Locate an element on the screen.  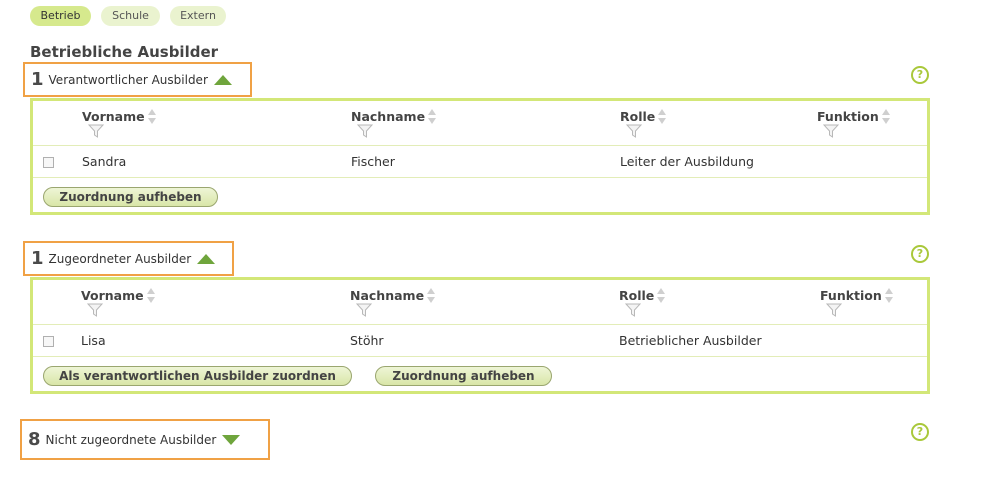
group-count: 8 is located at coordinates (34, 439).